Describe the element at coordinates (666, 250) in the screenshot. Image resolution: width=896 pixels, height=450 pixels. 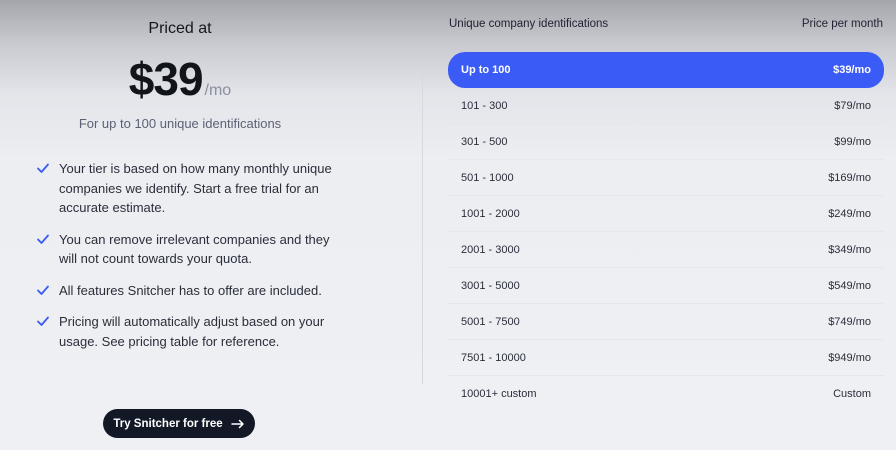
I see `pricing-row: 2001 - 3000 $349/mo` at that location.